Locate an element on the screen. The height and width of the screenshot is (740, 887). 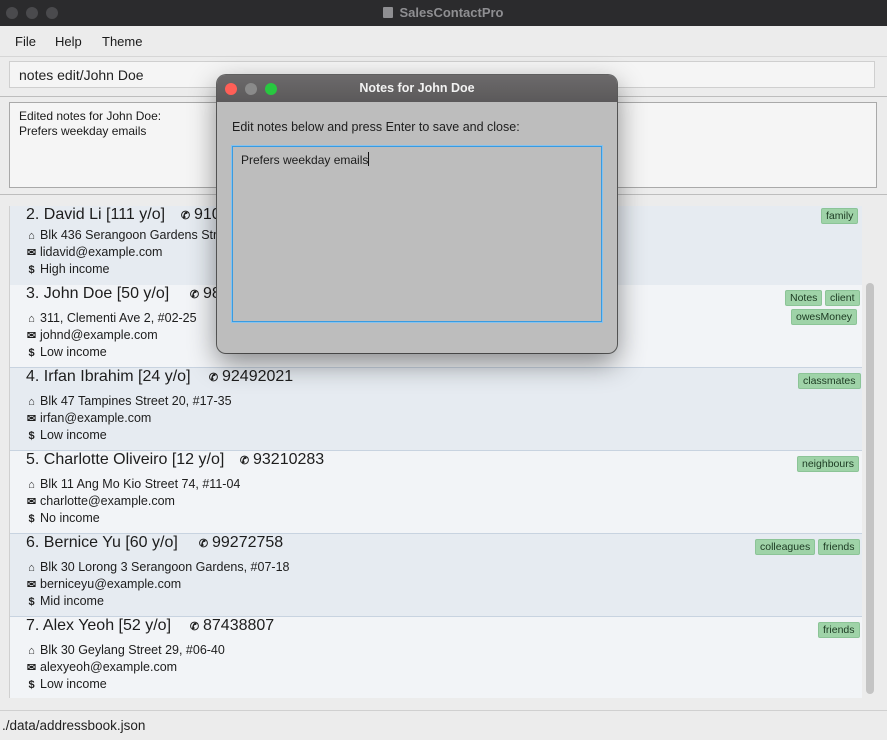
notes-editor-text: Prefers weekday emails is located at coordinates (305, 160).